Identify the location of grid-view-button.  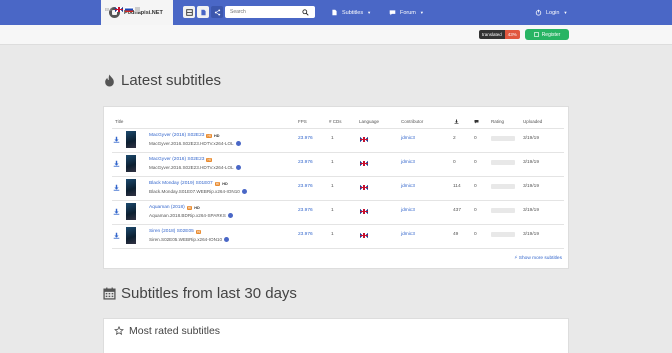
(189, 12).